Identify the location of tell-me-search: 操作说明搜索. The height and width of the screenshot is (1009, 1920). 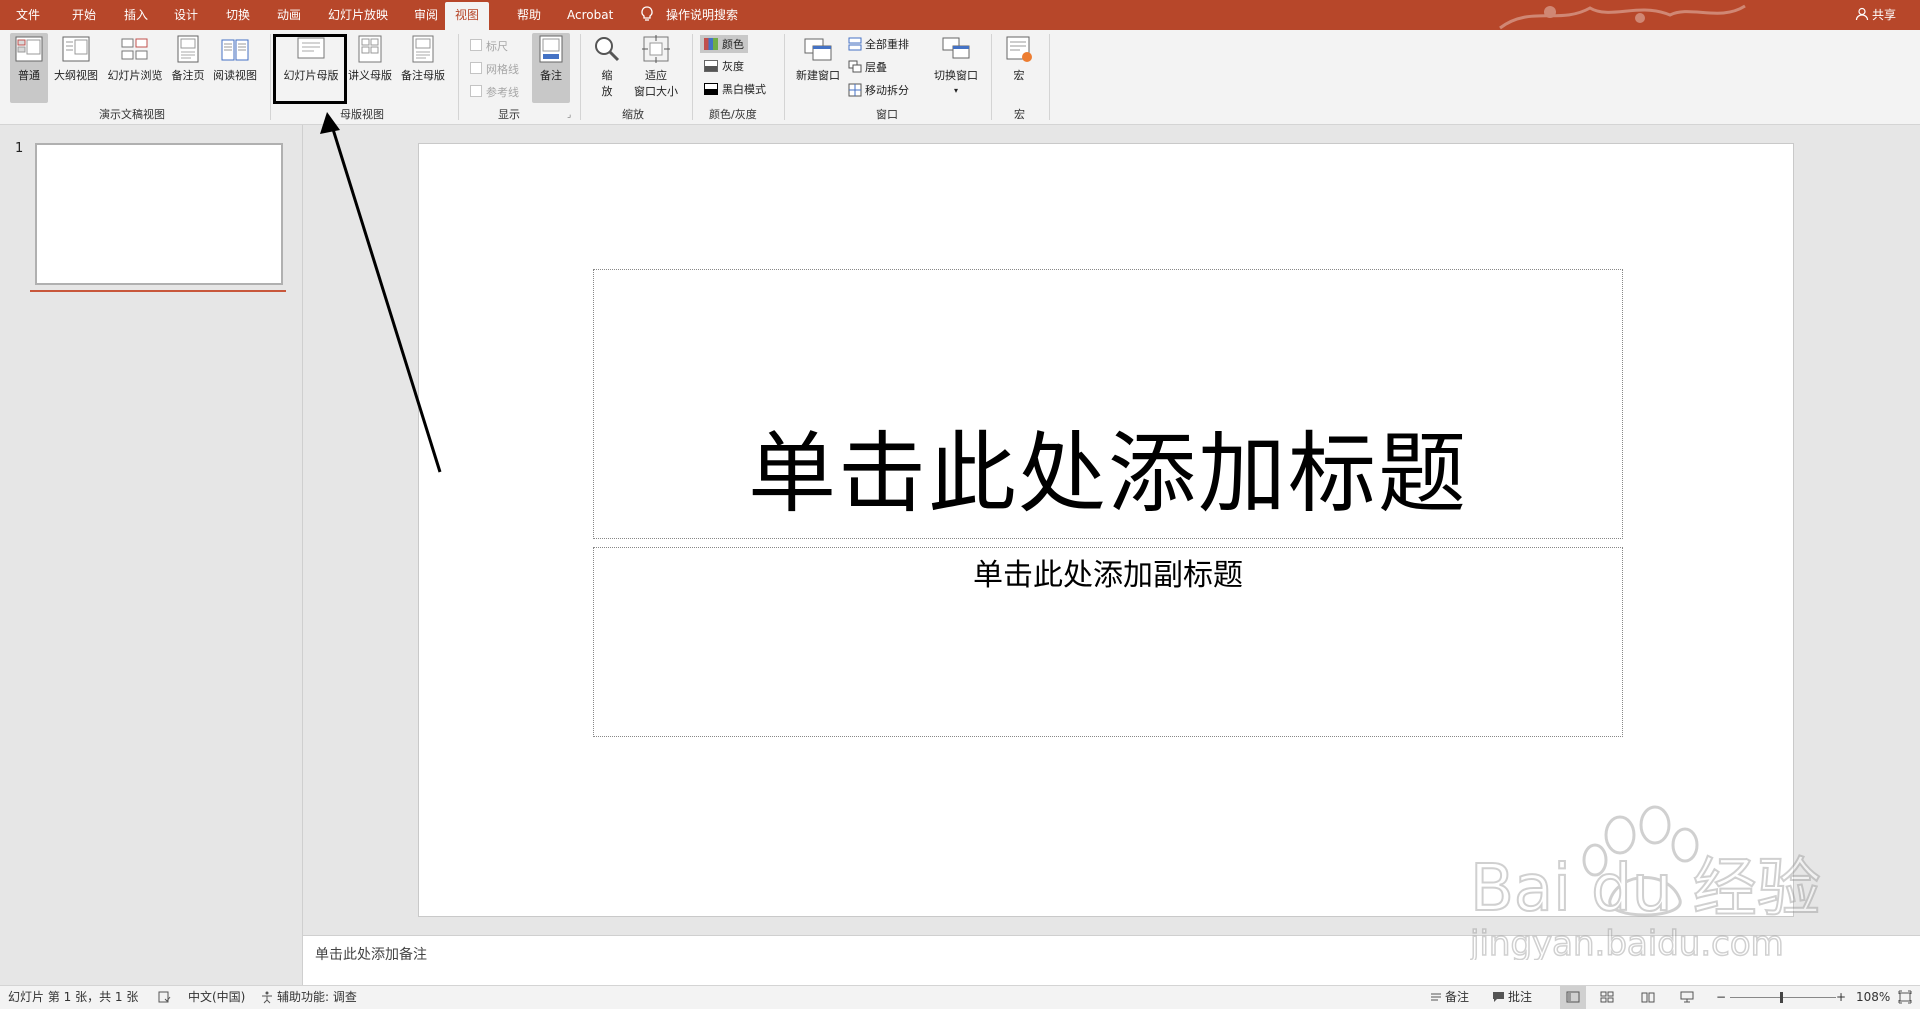
(689, 15).